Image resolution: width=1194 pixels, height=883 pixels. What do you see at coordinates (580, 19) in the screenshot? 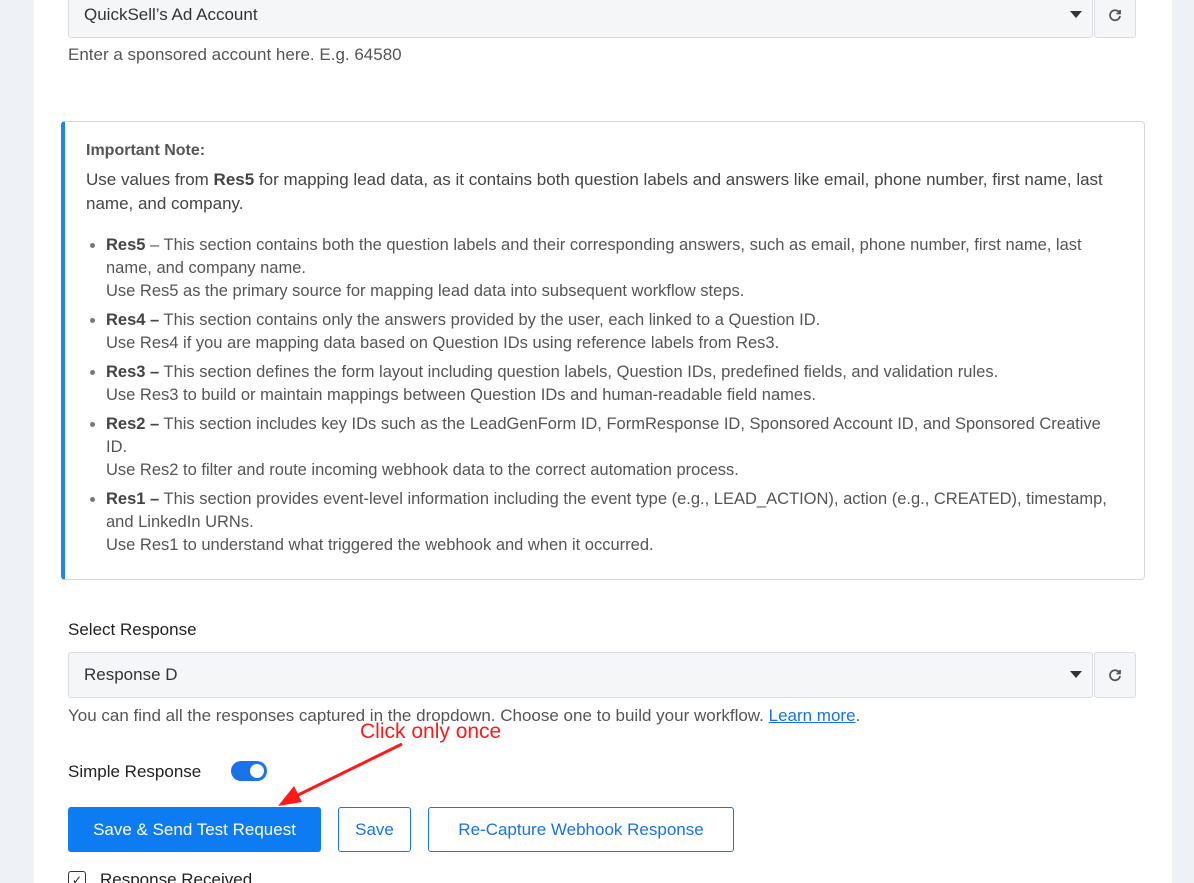
I see `ad-account-select: QuickSell’s Ad Account` at bounding box center [580, 19].